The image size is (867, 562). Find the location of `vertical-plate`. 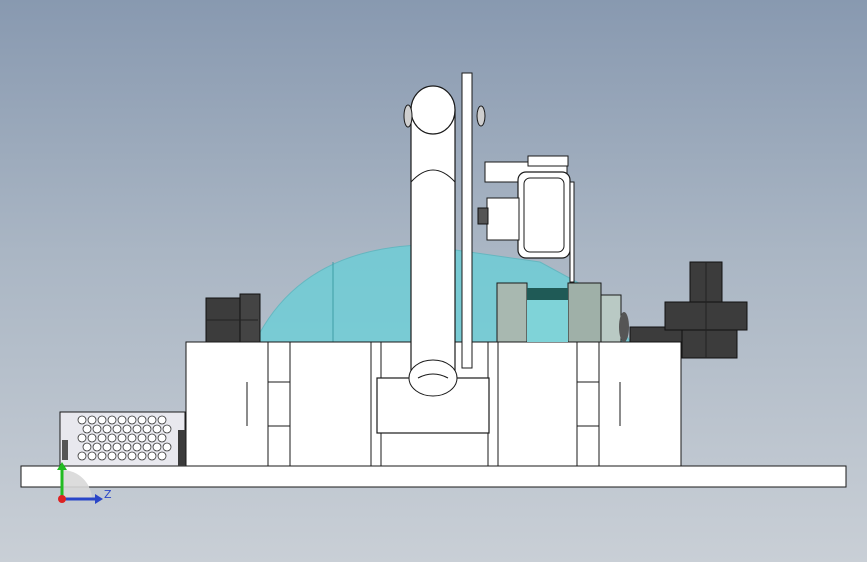

vertical-plate is located at coordinates (467, 220).